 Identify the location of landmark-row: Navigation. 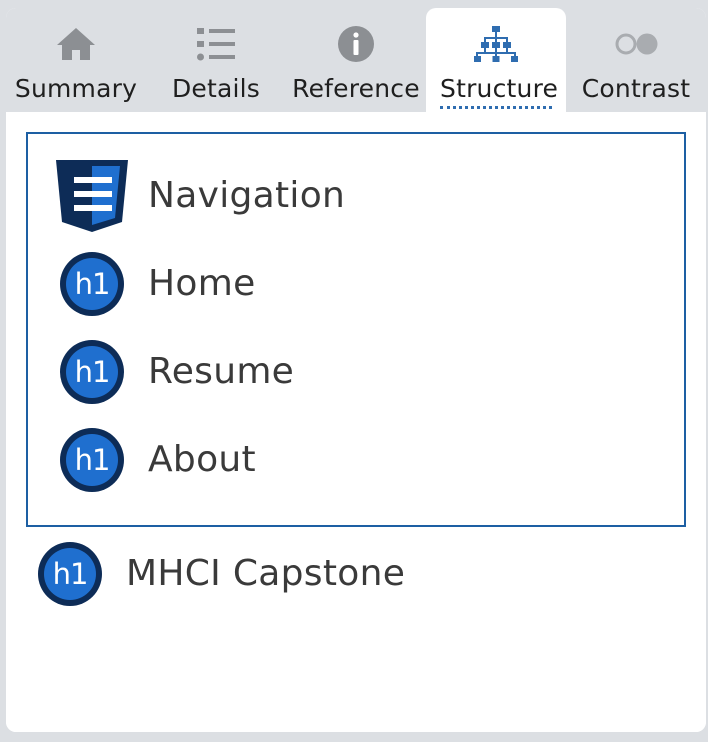
(356, 196).